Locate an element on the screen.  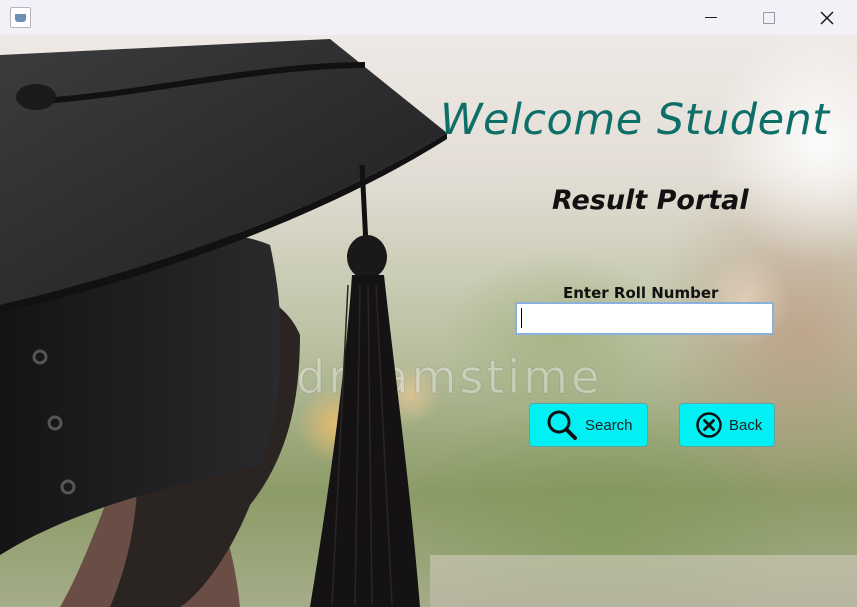
maximize-icon is located at coordinates (769, 17).